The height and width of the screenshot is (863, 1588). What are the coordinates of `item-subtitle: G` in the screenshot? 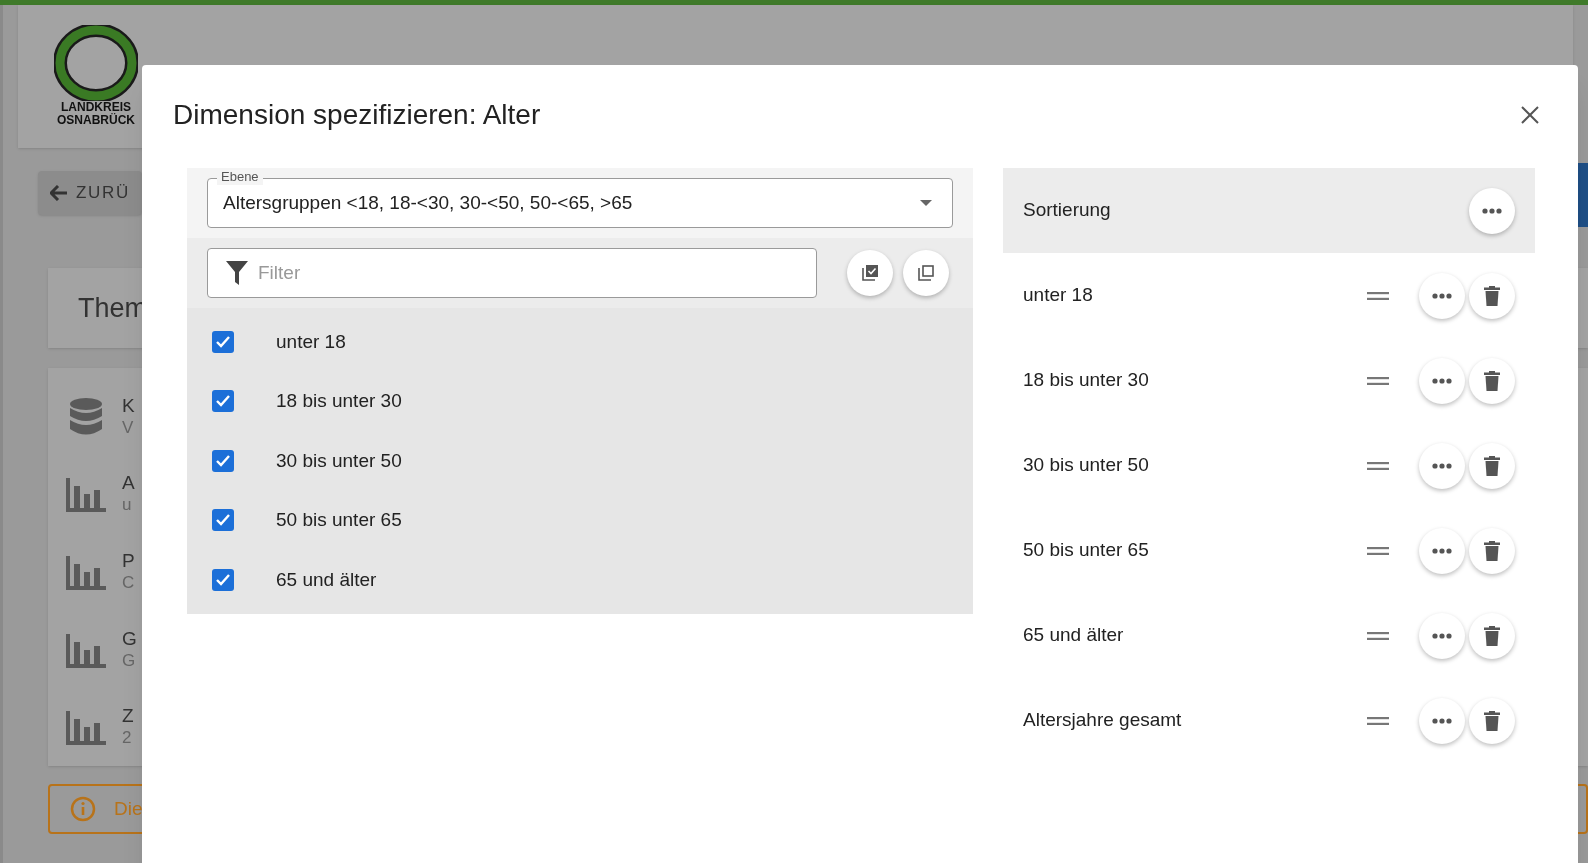 It's located at (129, 660).